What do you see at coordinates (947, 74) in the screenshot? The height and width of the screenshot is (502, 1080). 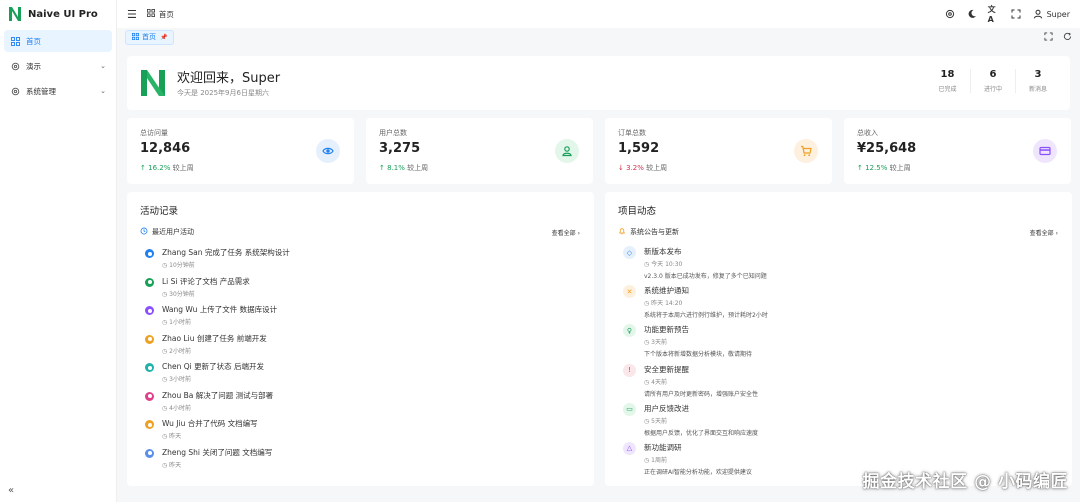 I see `stat-value: 18` at bounding box center [947, 74].